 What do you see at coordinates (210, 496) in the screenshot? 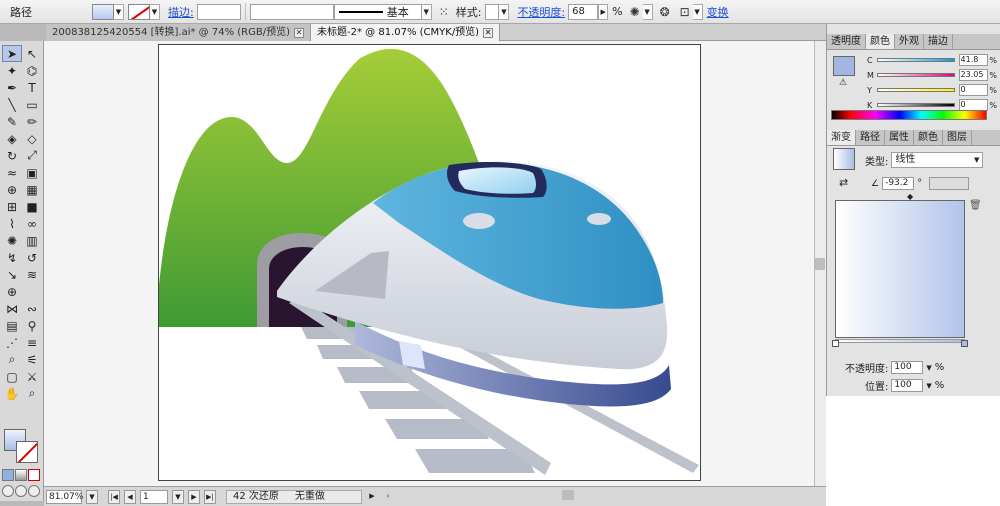
I see `last-artboard-icon: ▶|` at bounding box center [210, 496].